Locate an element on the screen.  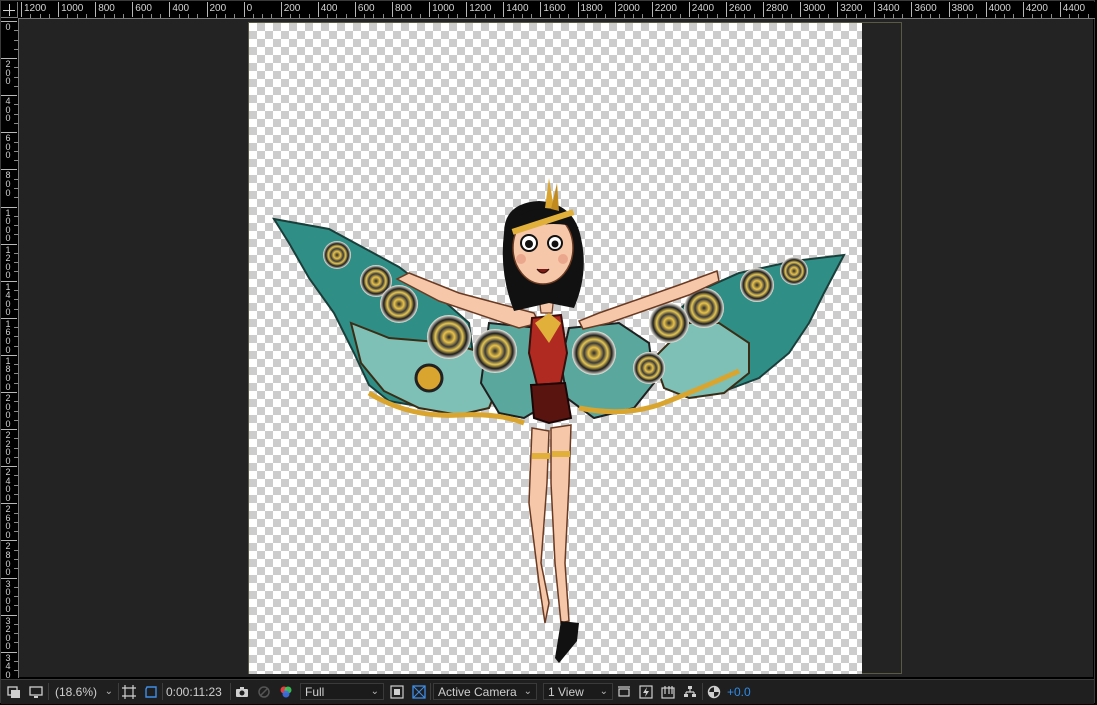
ruler-tick-label: 0 is located at coordinates (247, 9).